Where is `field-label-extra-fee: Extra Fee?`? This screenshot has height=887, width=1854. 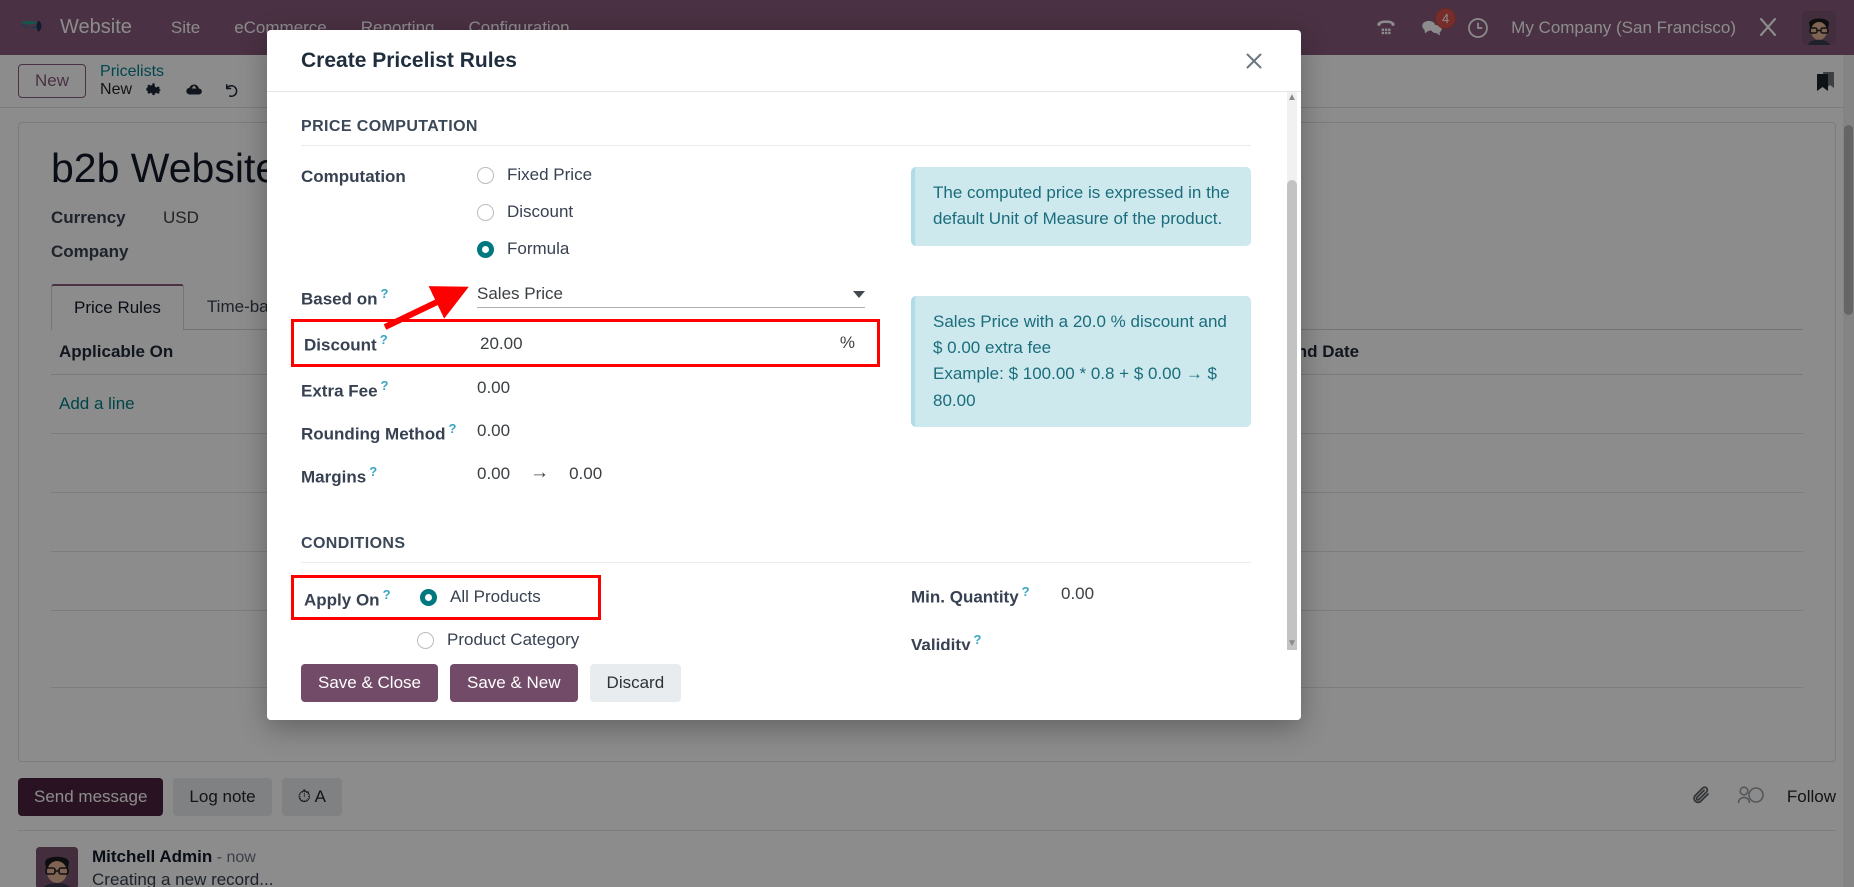
field-label-extra-fee: Extra Fee? is located at coordinates (389, 389).